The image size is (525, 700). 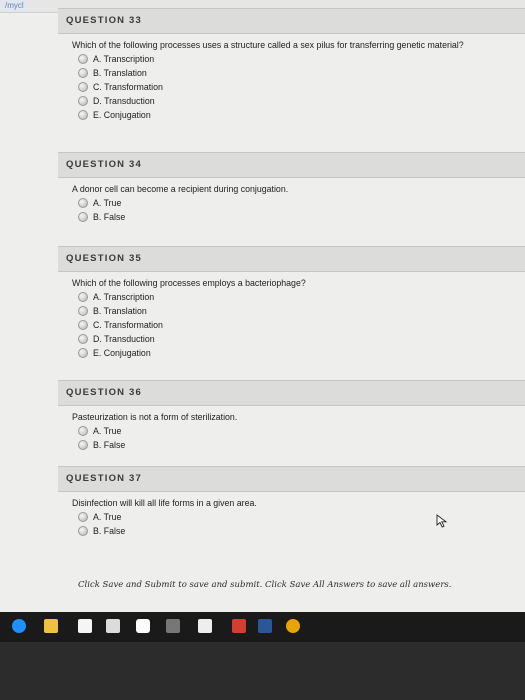 I want to click on chrome-icon, so click(x=293, y=626).